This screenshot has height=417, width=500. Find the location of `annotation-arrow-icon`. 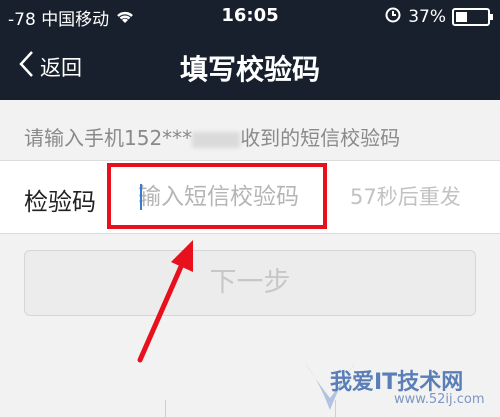

annotation-arrow-icon is located at coordinates (165, 301).